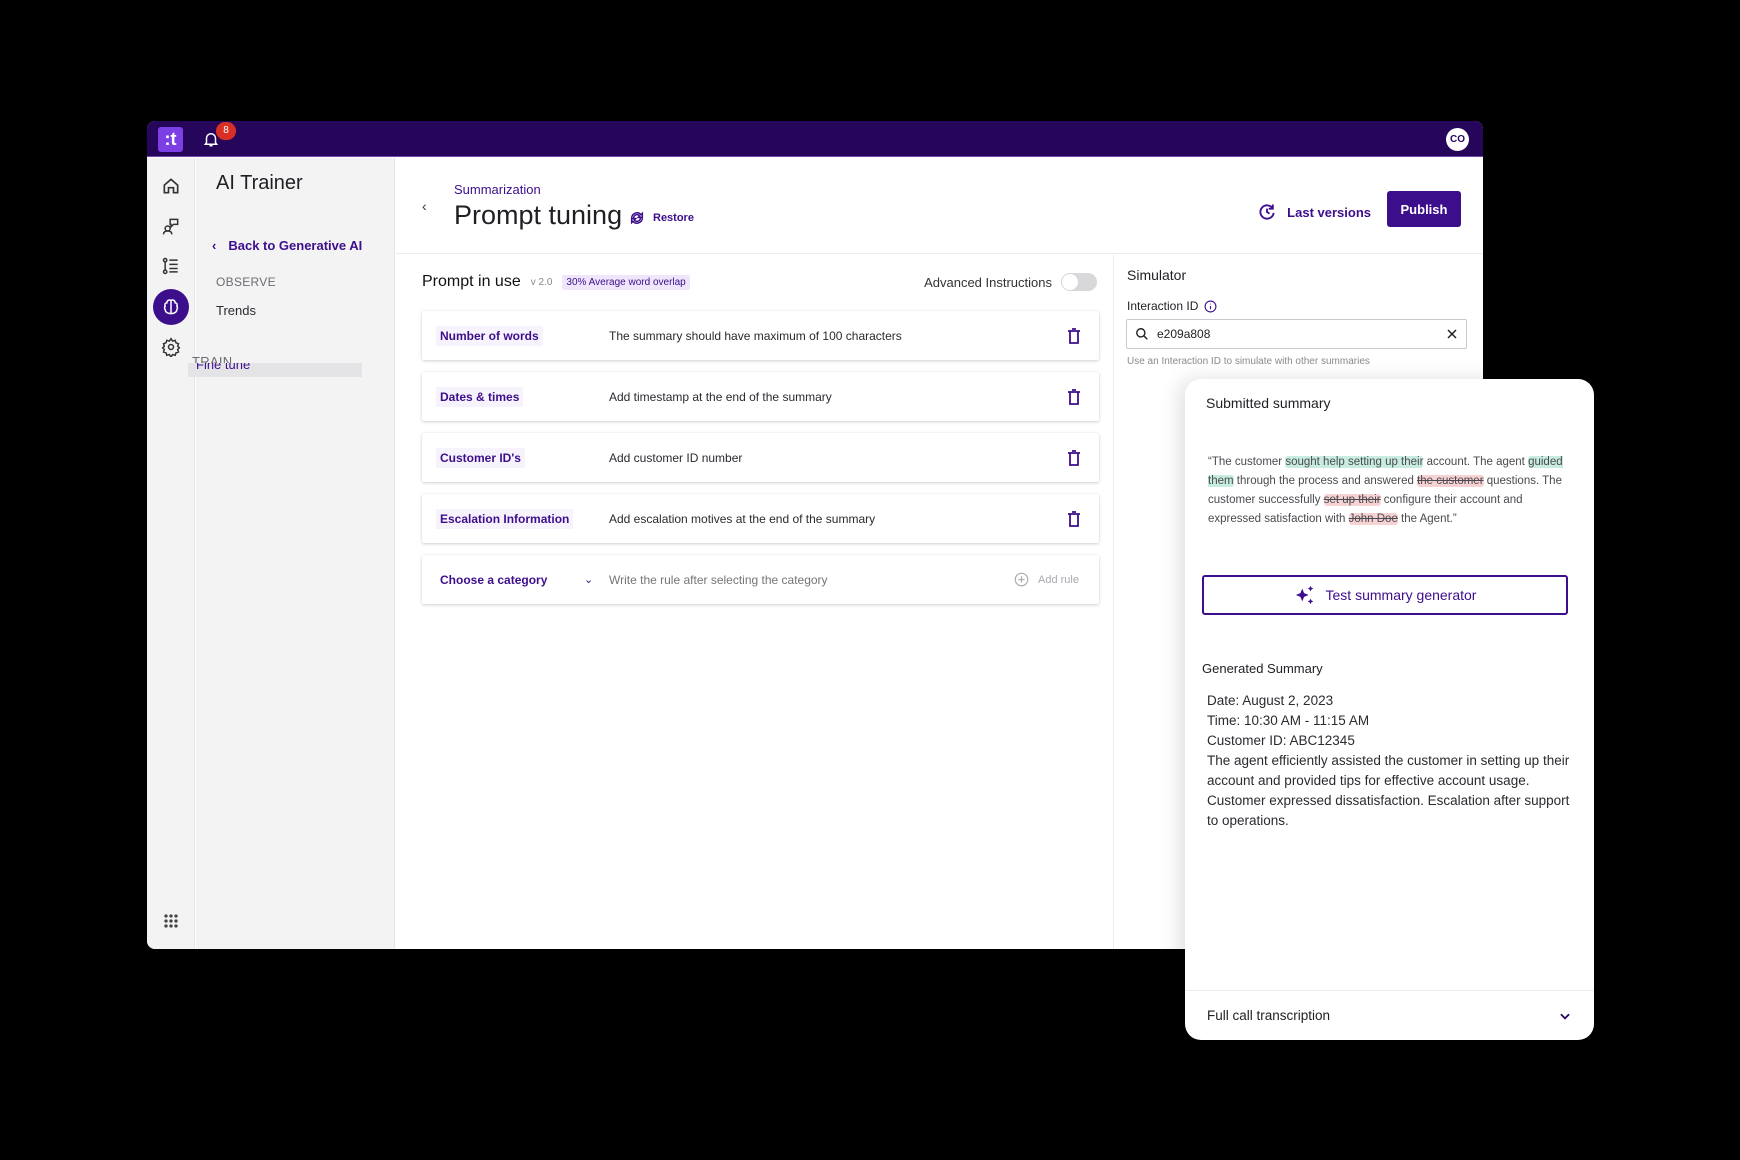 The height and width of the screenshot is (1160, 1740). What do you see at coordinates (1452, 334) in the screenshot?
I see `close-icon` at bounding box center [1452, 334].